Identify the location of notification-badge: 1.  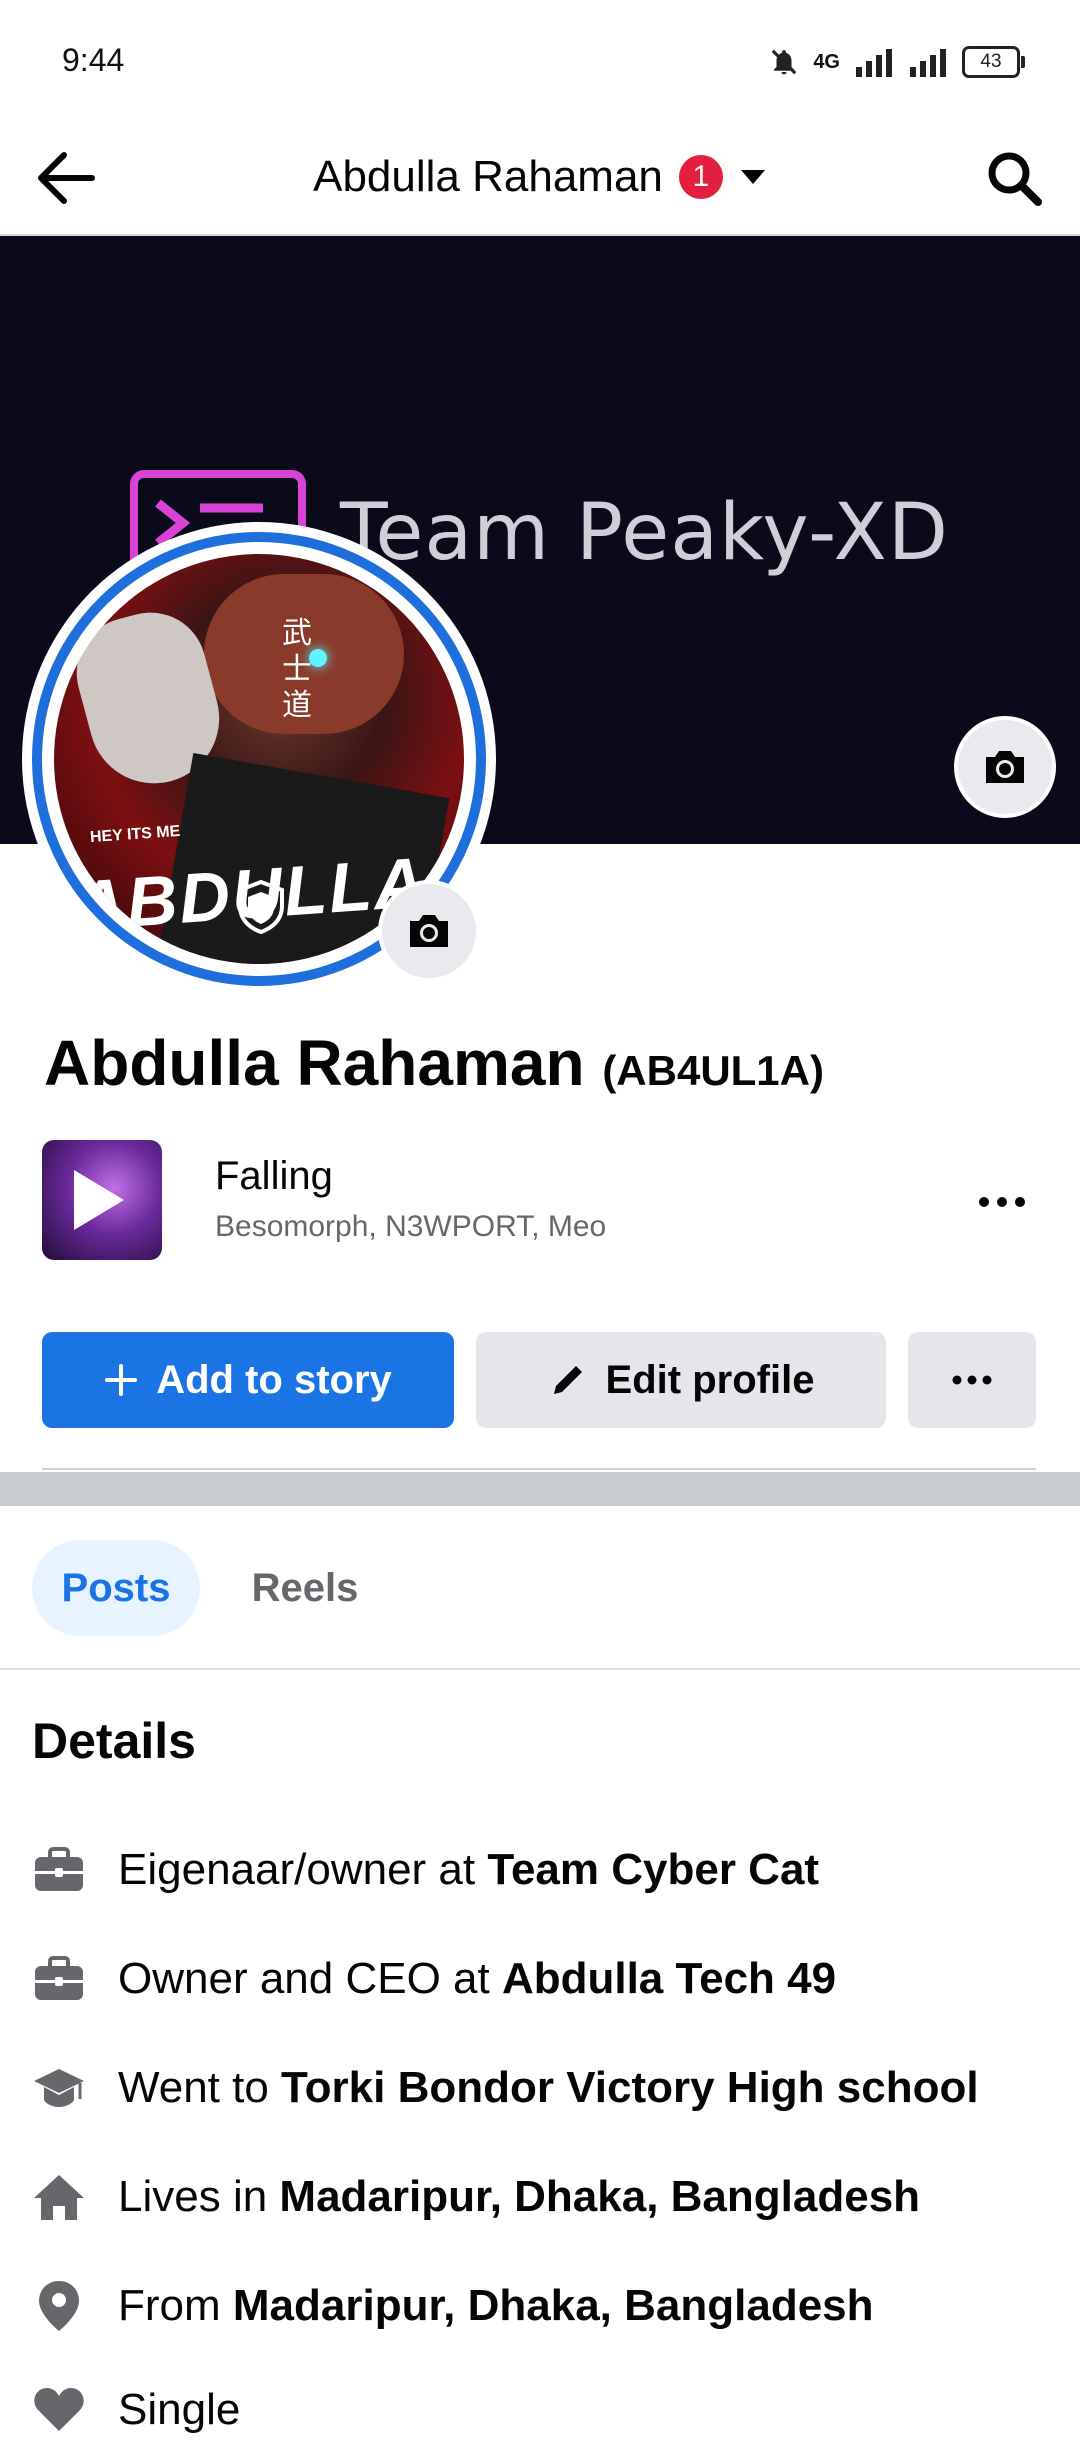
(700, 177).